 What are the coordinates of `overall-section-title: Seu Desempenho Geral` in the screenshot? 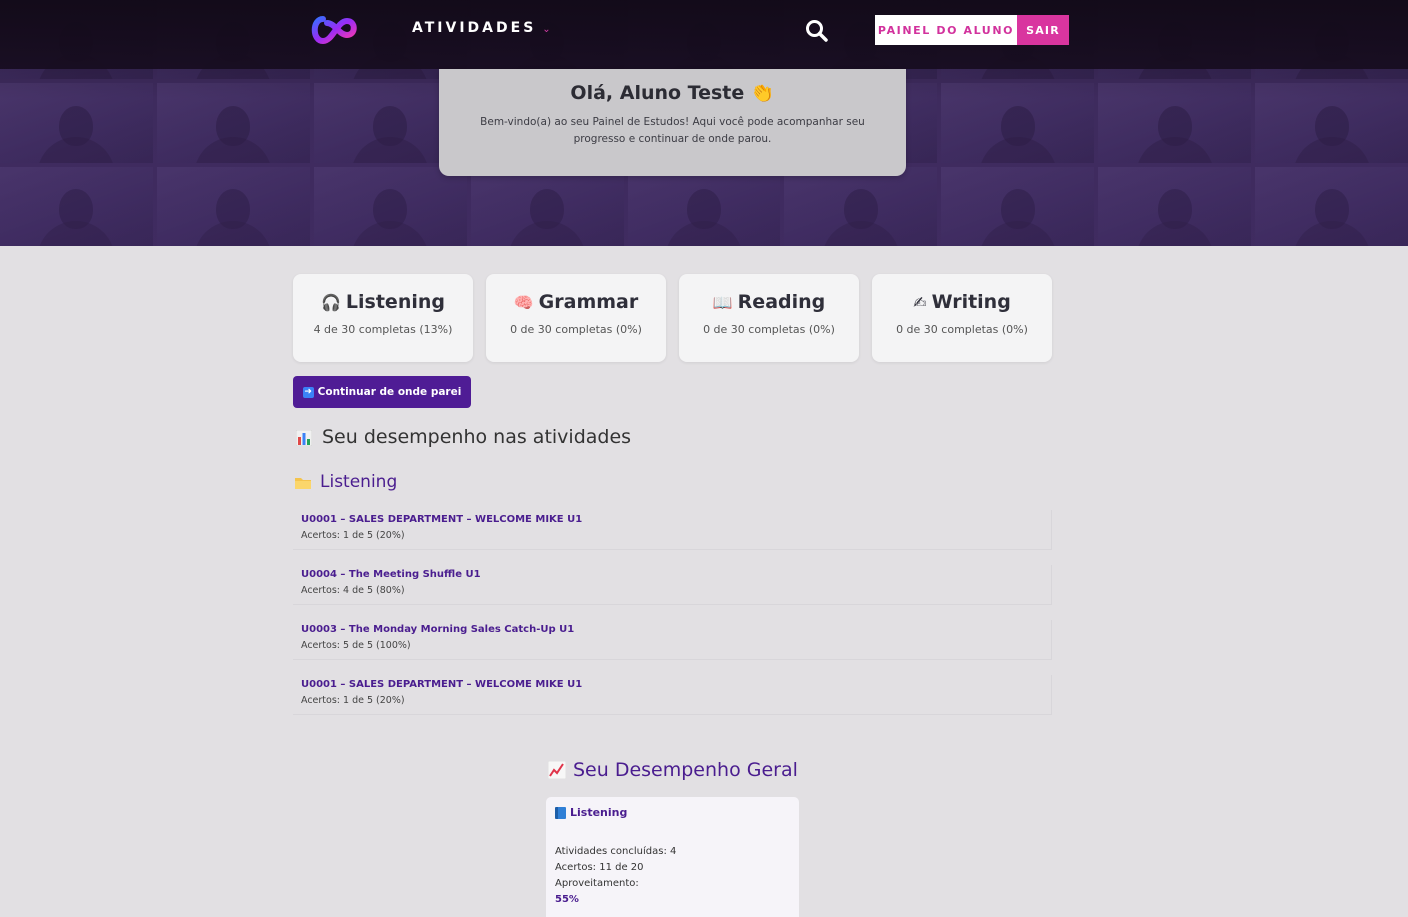 It's located at (672, 770).